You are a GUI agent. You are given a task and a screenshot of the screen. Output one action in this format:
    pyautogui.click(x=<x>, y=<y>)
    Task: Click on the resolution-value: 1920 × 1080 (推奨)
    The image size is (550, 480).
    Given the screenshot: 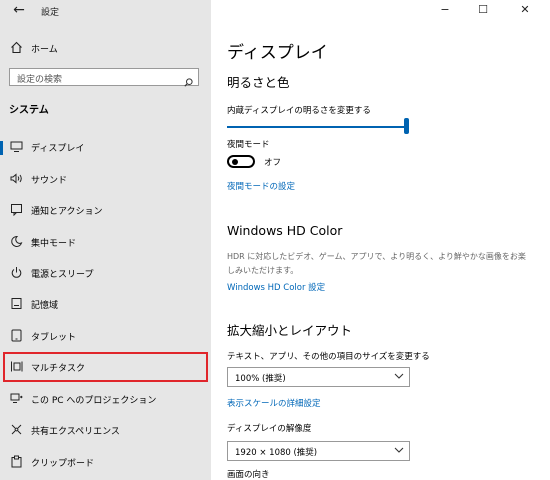 What is the action you would take?
    pyautogui.click(x=276, y=453)
    